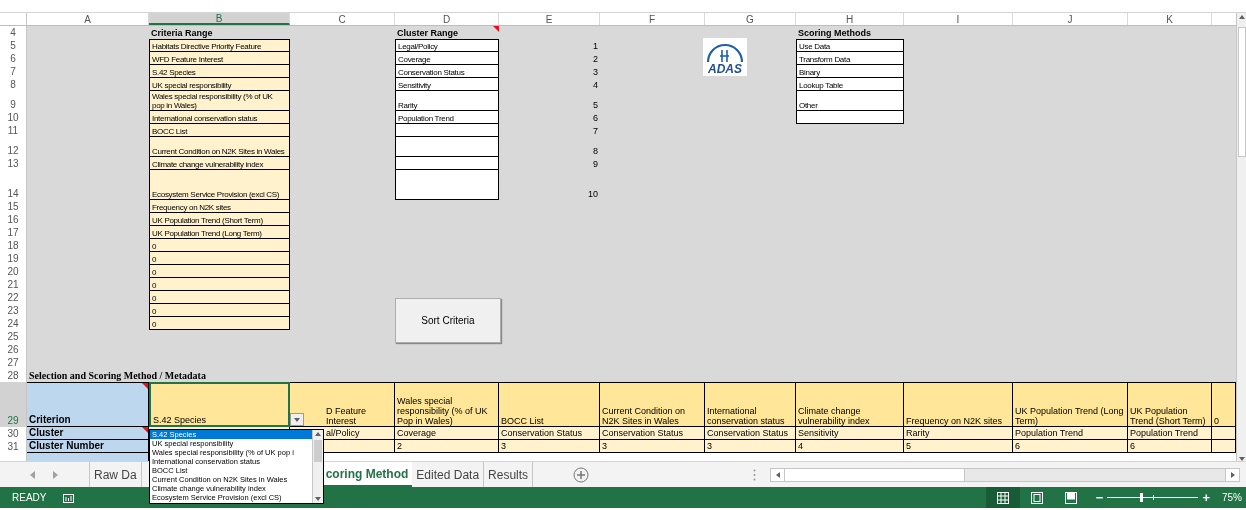  I want to click on cluster-number: 6, so click(595, 118).